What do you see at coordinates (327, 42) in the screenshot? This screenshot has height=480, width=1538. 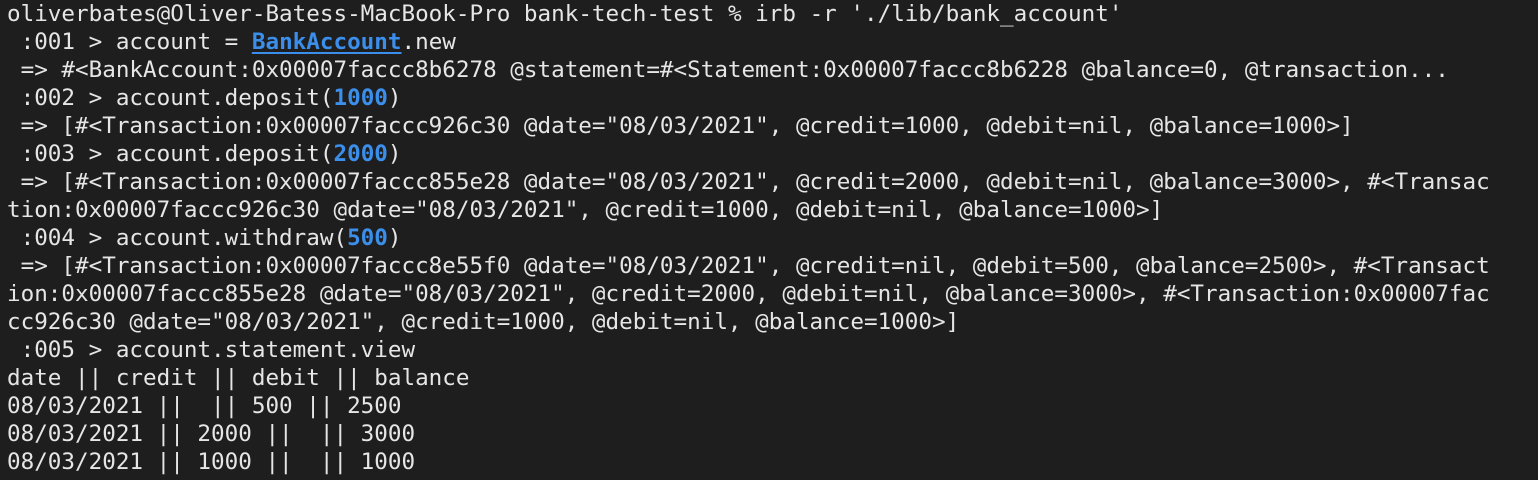 I see `class-name-link: BankAccount` at bounding box center [327, 42].